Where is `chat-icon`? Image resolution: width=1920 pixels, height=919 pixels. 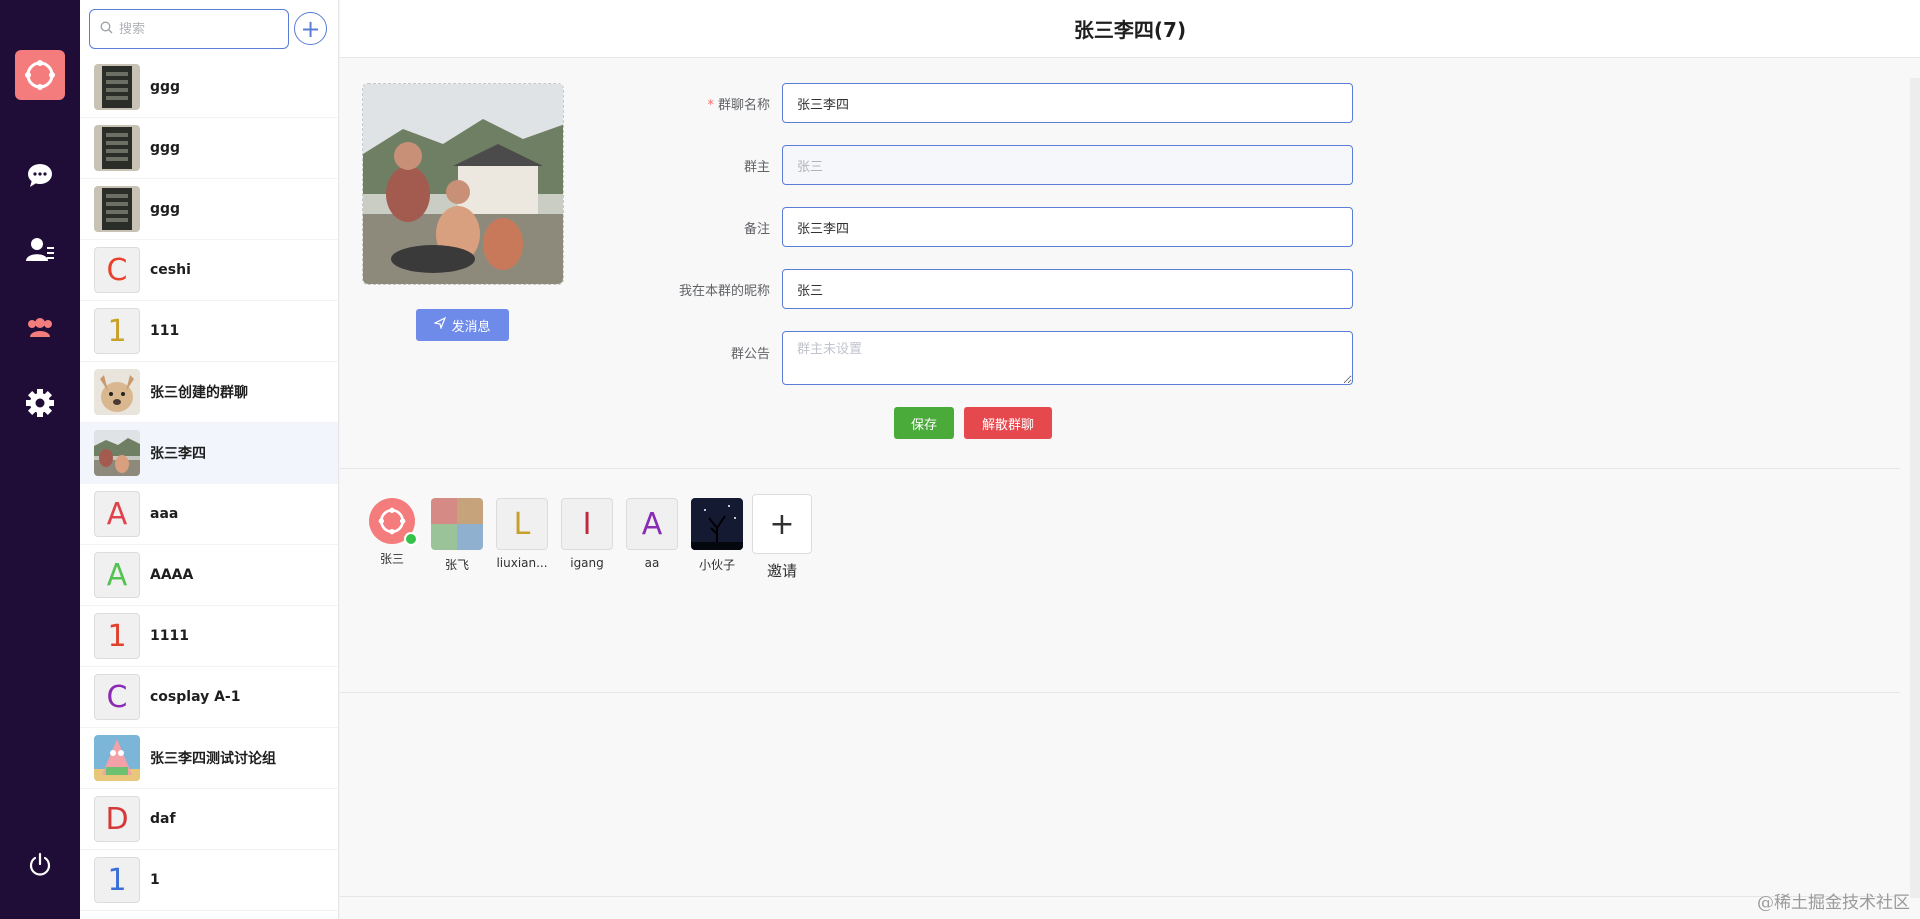 chat-icon is located at coordinates (40, 175).